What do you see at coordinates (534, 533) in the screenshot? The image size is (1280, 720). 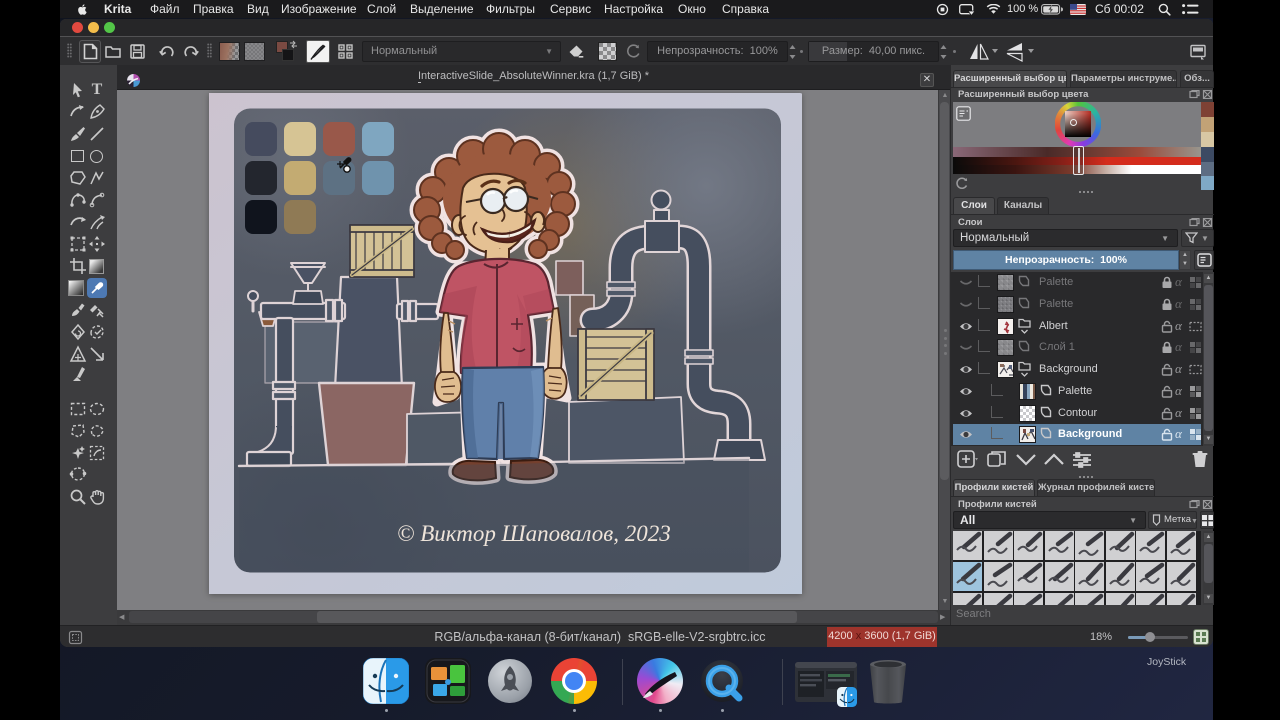 I see `svg-text: © Виктор Шаповалов, 2023` at bounding box center [534, 533].